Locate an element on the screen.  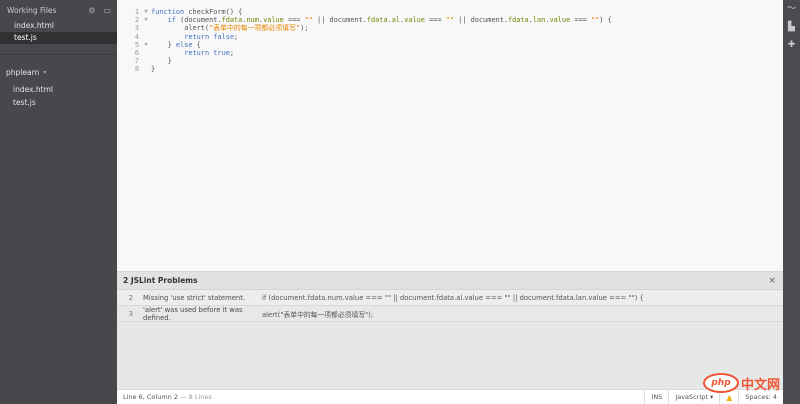
code-line: 7 } is located at coordinates (450, 61).